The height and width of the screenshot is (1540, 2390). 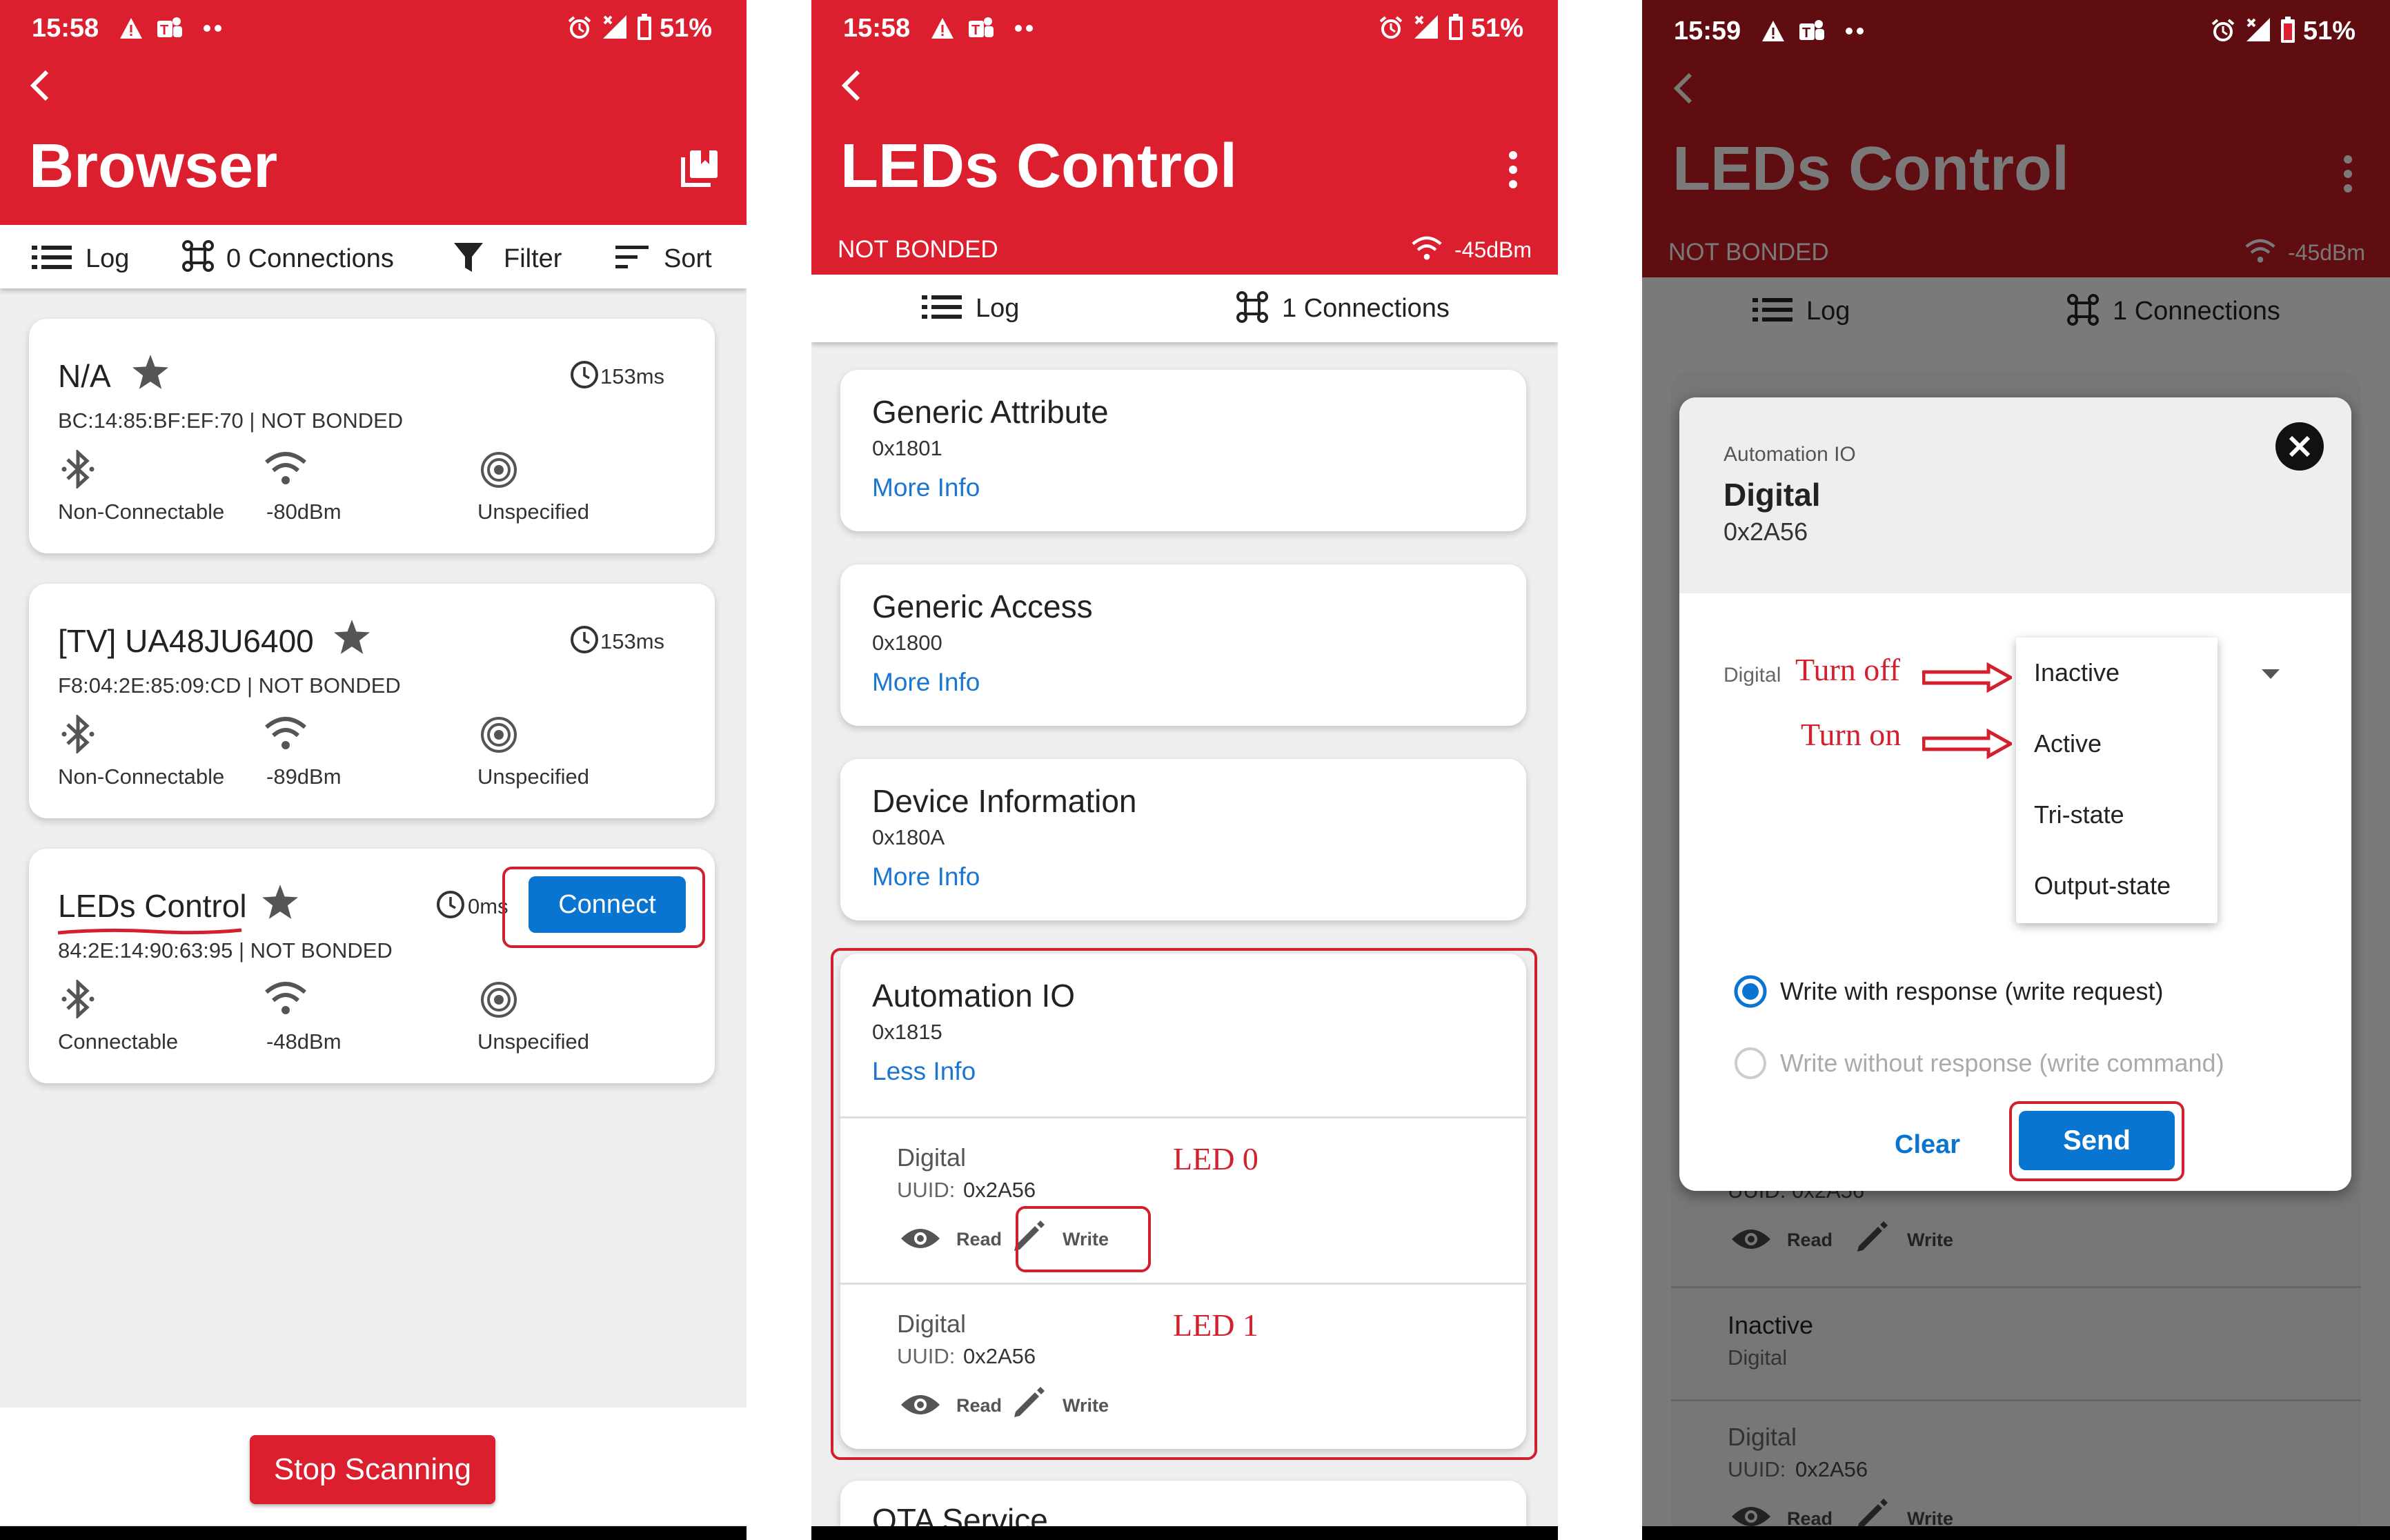 I want to click on device-name: [TV] UA48JU6400, so click(x=186, y=641).